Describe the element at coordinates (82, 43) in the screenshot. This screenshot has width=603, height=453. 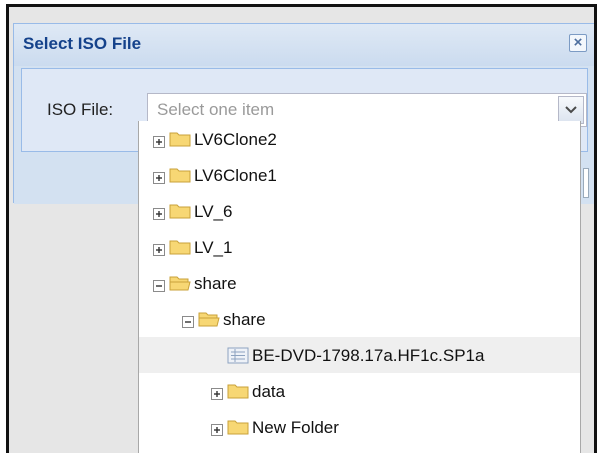
I see `dialog-title: Select ISO File` at that location.